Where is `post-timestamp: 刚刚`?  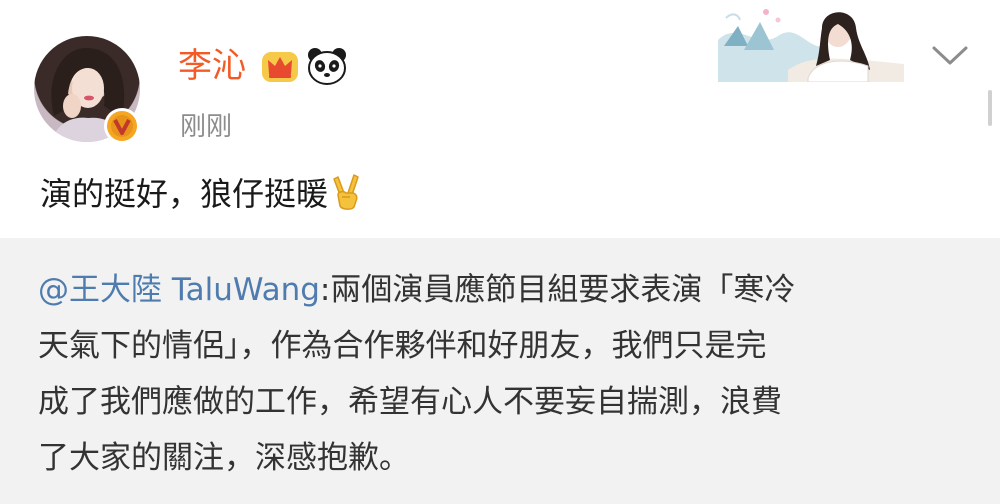
post-timestamp: 刚刚 is located at coordinates (206, 127).